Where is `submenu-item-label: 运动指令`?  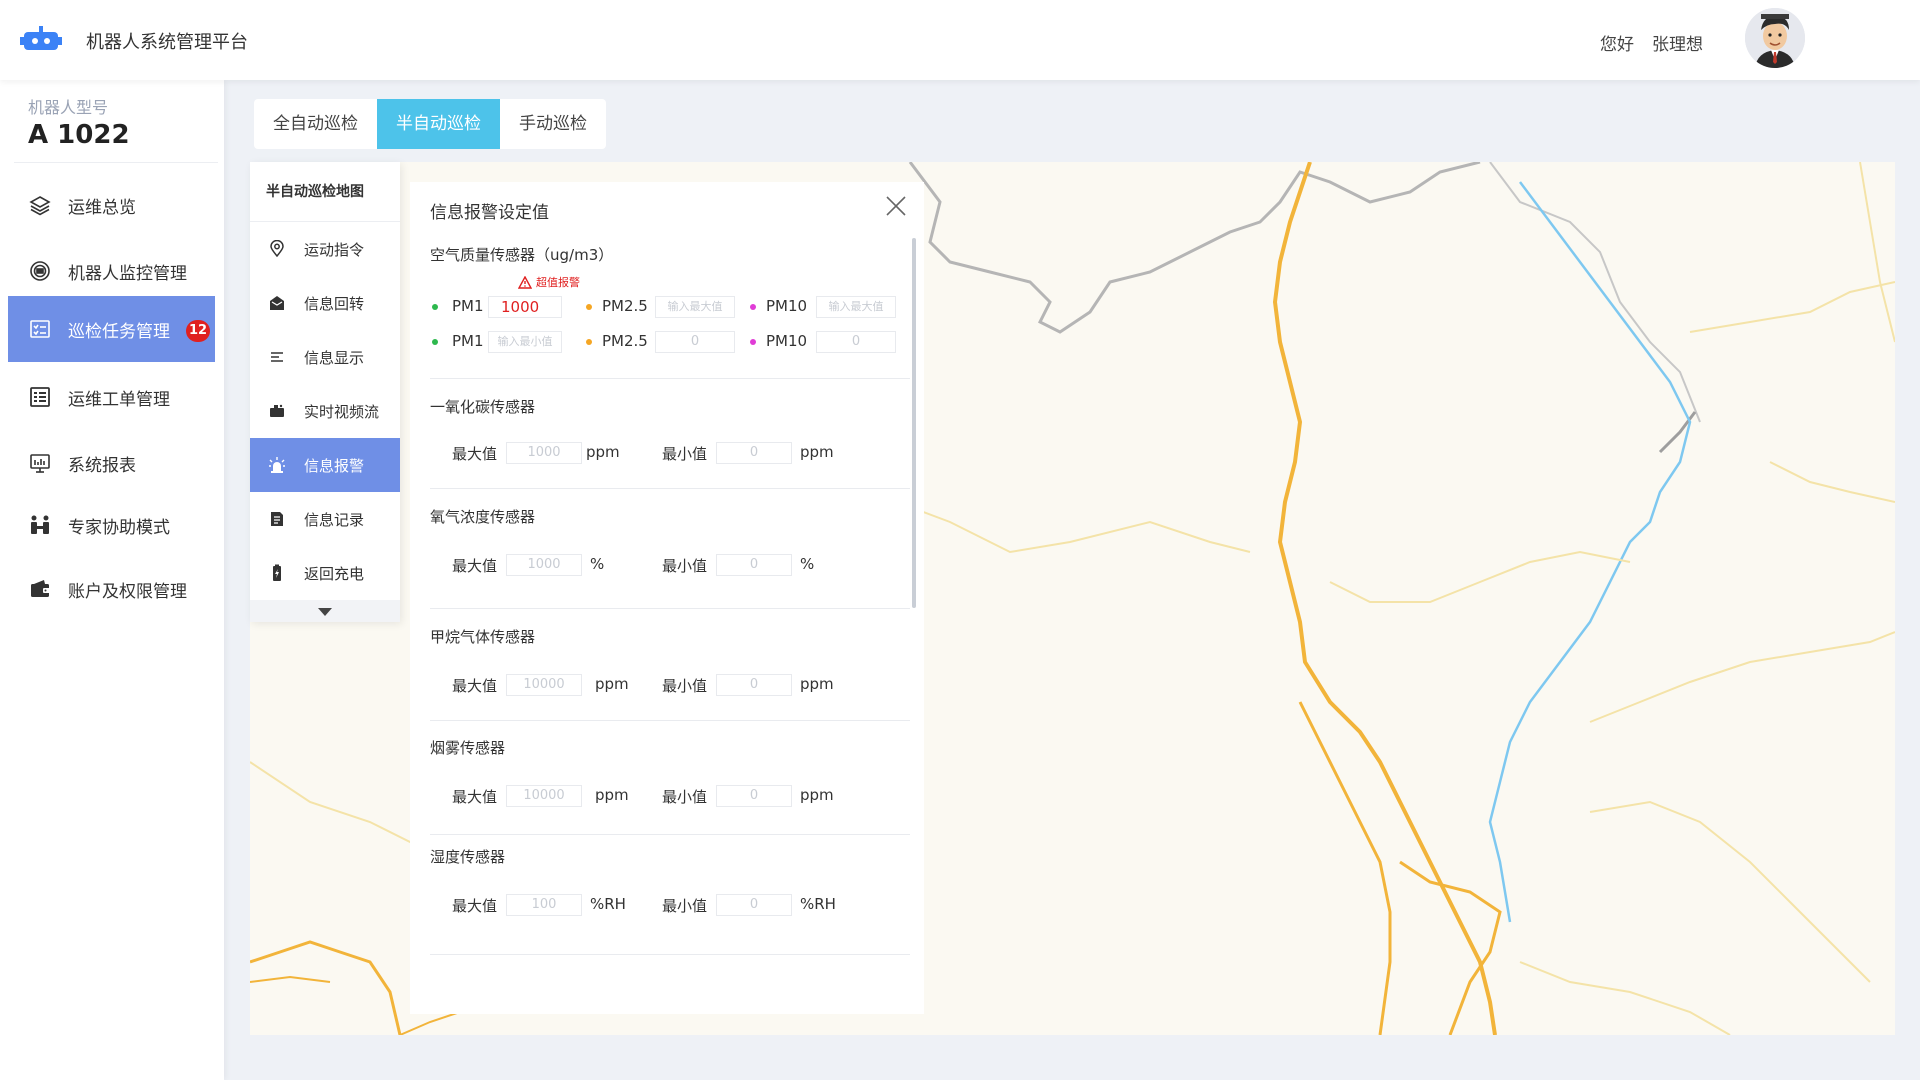 submenu-item-label: 运动指令 is located at coordinates (334, 249).